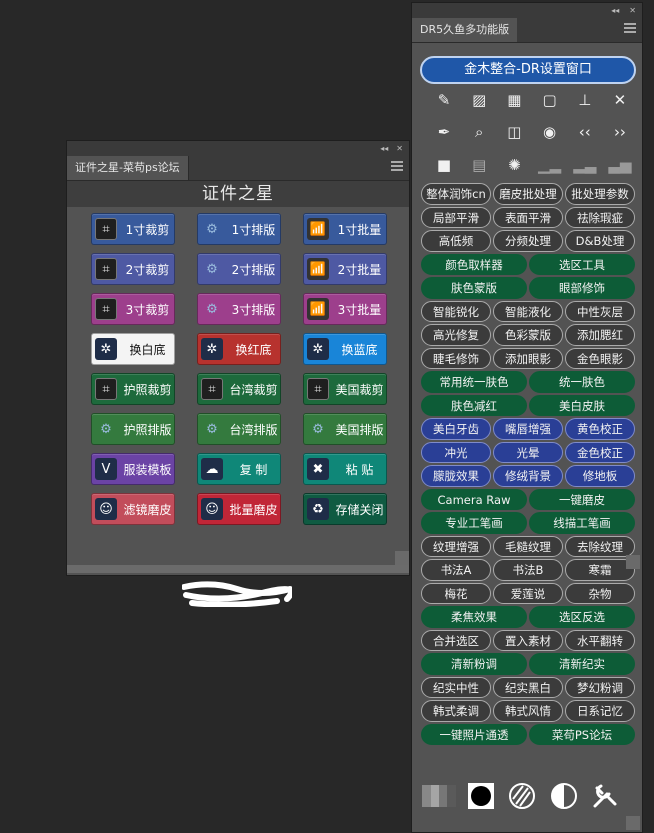 The width and height of the screenshot is (654, 833). Describe the element at coordinates (585, 100) in the screenshot. I see `clone-stamp-icon: ⊥` at that location.